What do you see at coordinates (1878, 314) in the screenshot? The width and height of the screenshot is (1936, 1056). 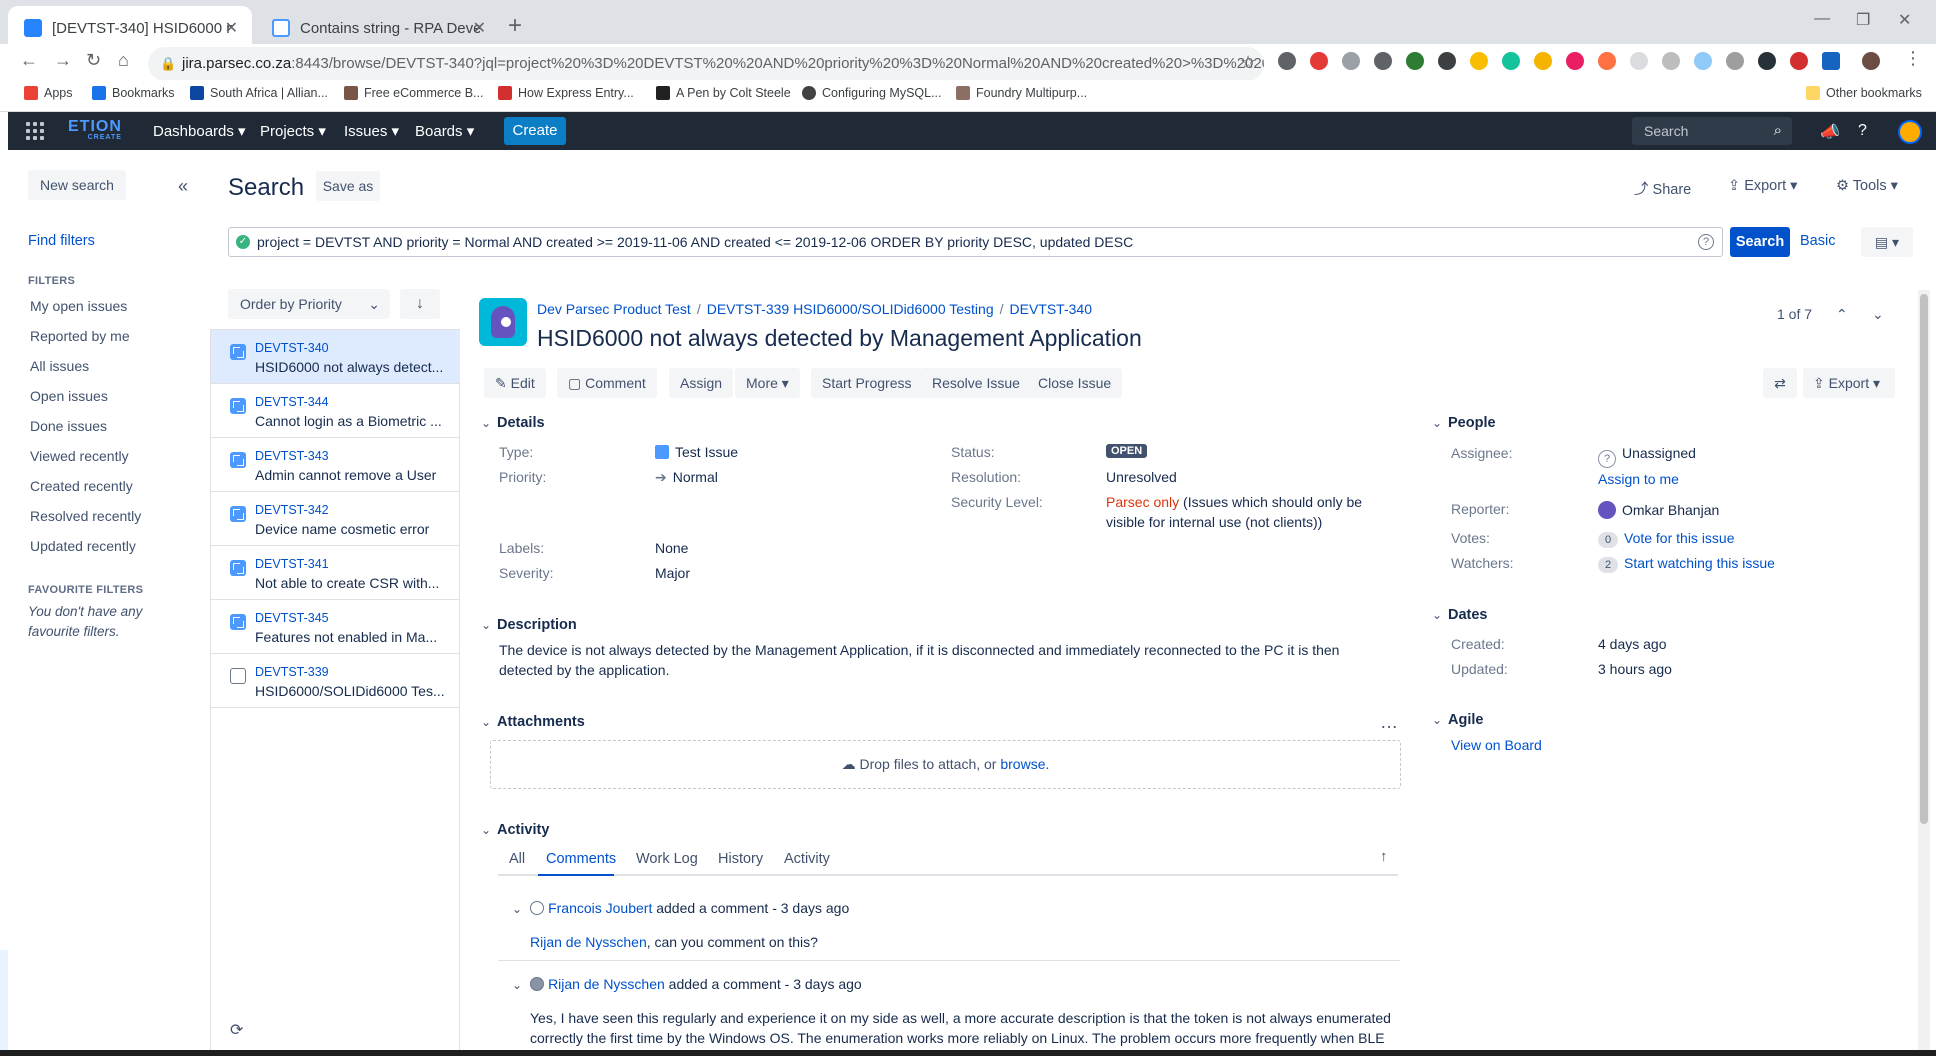 I see `next-issue-icon: ⌄` at bounding box center [1878, 314].